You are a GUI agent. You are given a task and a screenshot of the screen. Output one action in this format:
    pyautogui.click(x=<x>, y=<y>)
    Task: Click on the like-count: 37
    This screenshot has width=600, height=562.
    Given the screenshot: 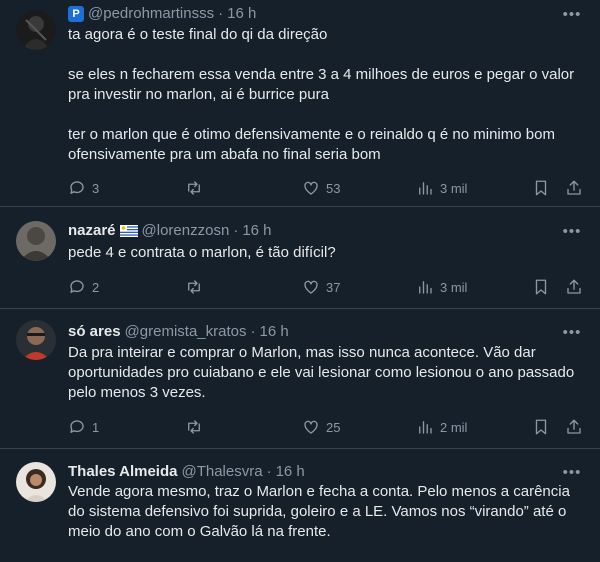 What is the action you would take?
    pyautogui.click(x=333, y=287)
    